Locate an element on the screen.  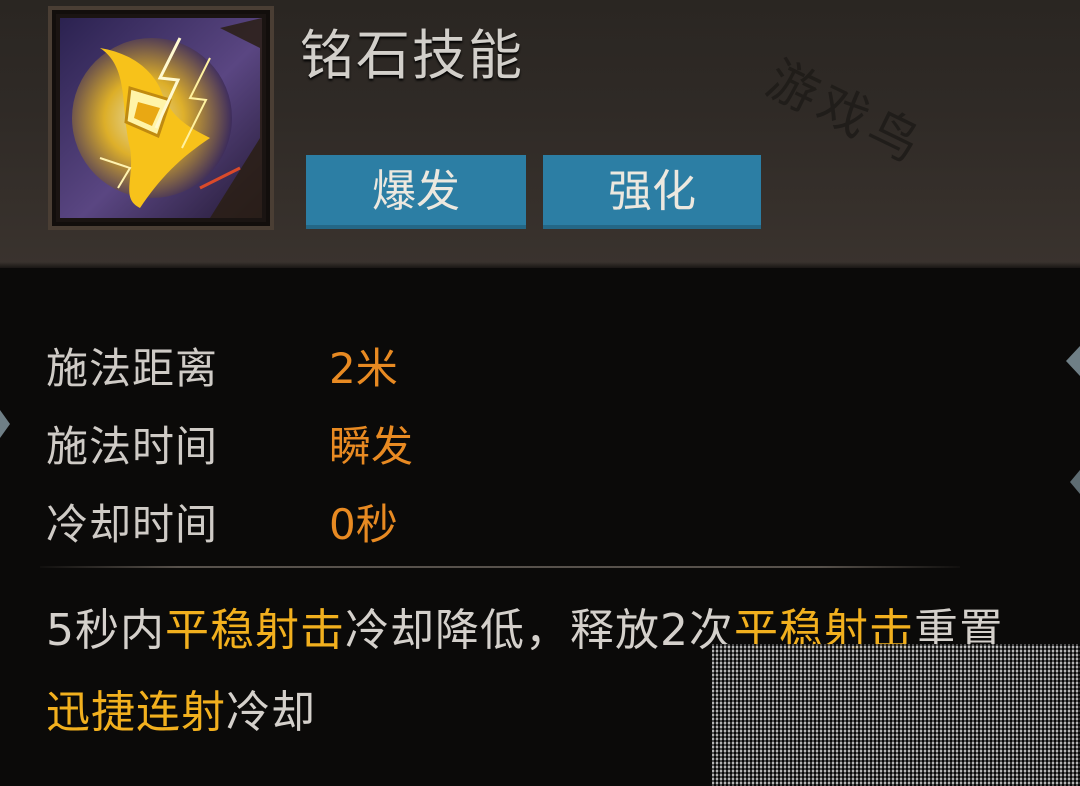
desc-text: 5秒内 is located at coordinates (105, 630).